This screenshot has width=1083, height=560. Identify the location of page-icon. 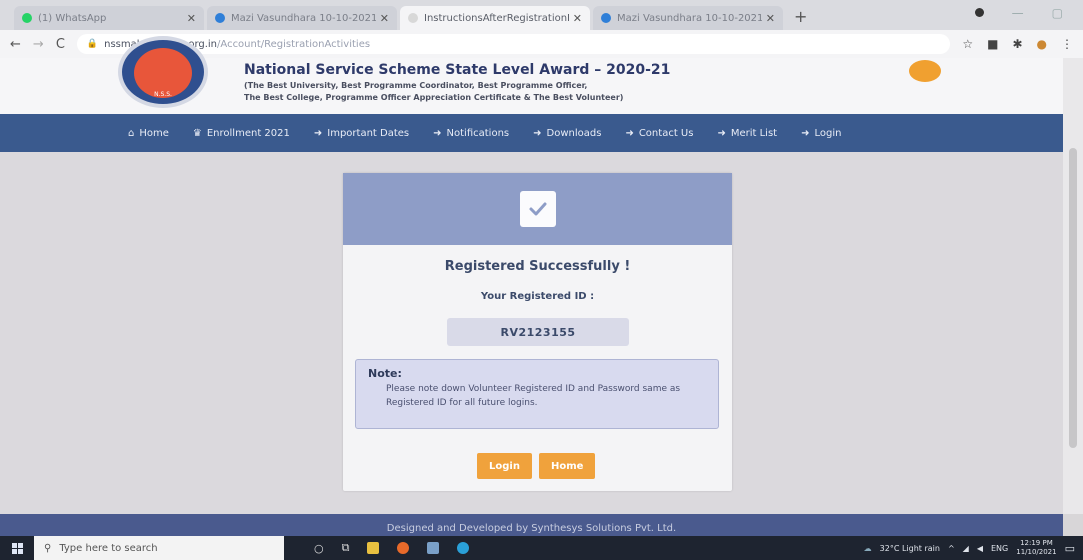
(413, 18).